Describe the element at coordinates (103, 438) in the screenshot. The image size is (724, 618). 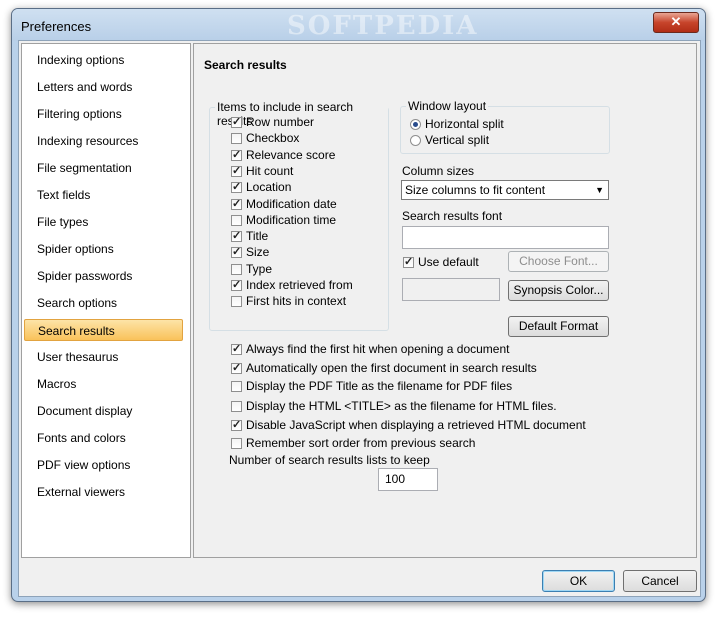
I see `sidebar-item-fonts-and-colors: Fonts and colors` at that location.